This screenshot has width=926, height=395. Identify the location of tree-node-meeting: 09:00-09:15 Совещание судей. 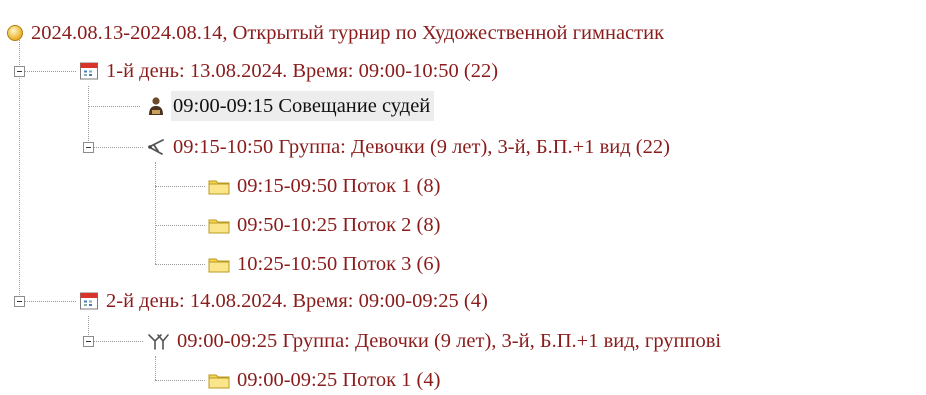
(290, 106).